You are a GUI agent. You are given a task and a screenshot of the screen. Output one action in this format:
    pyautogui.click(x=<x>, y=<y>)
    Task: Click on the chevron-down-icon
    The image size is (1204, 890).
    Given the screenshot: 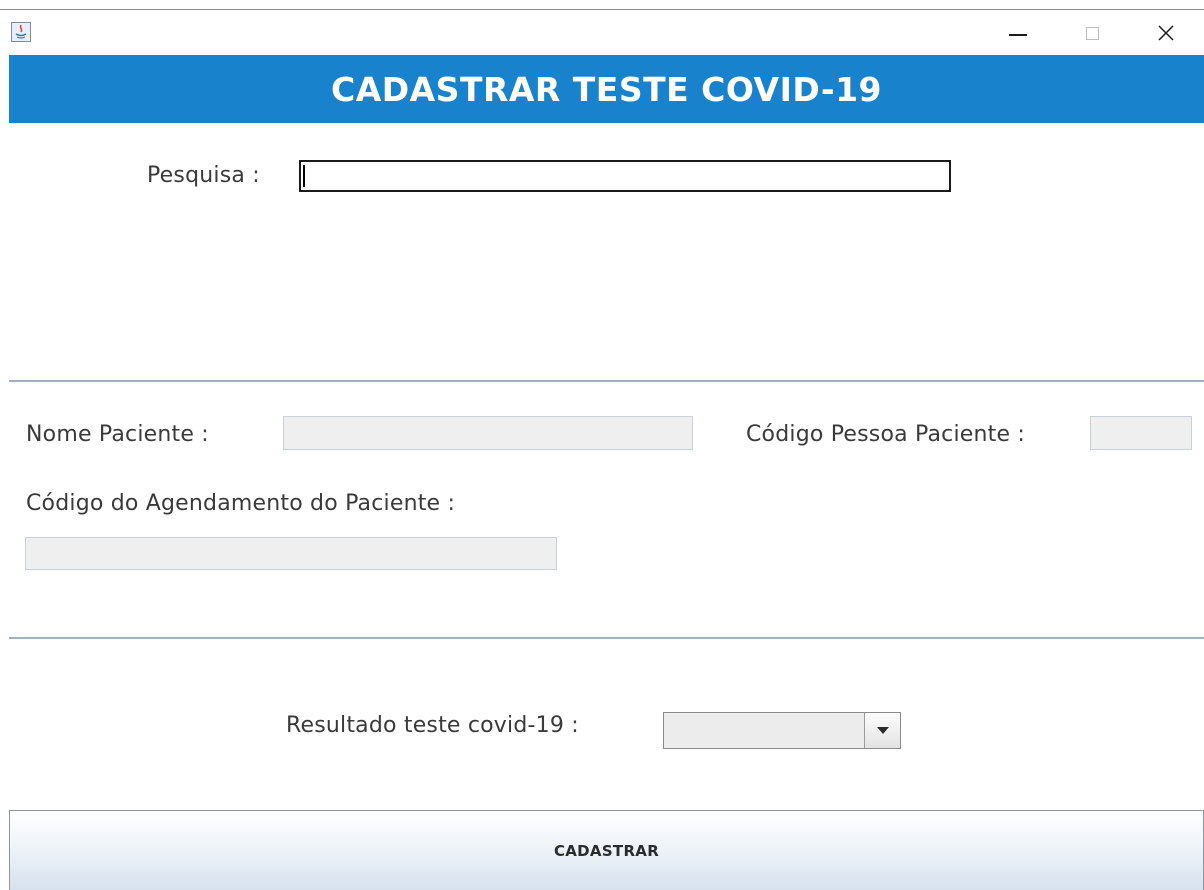 What is the action you would take?
    pyautogui.click(x=882, y=730)
    